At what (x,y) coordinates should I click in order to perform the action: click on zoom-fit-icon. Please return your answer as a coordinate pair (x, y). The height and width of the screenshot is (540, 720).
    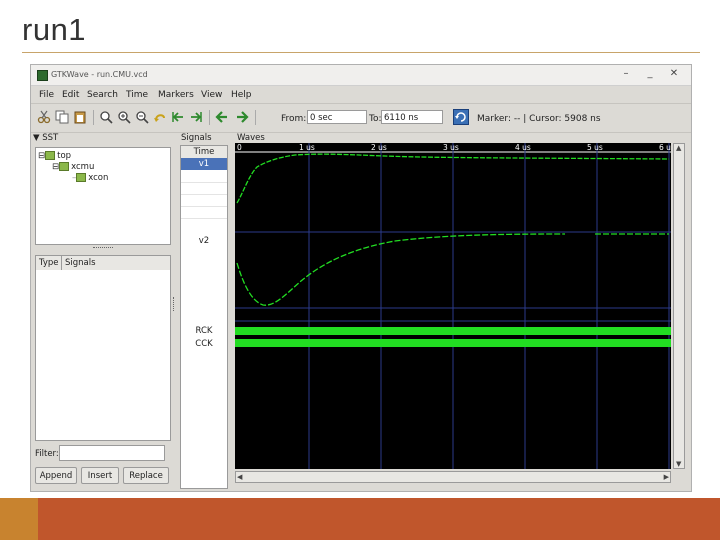
    Looking at the image, I should click on (106, 117).